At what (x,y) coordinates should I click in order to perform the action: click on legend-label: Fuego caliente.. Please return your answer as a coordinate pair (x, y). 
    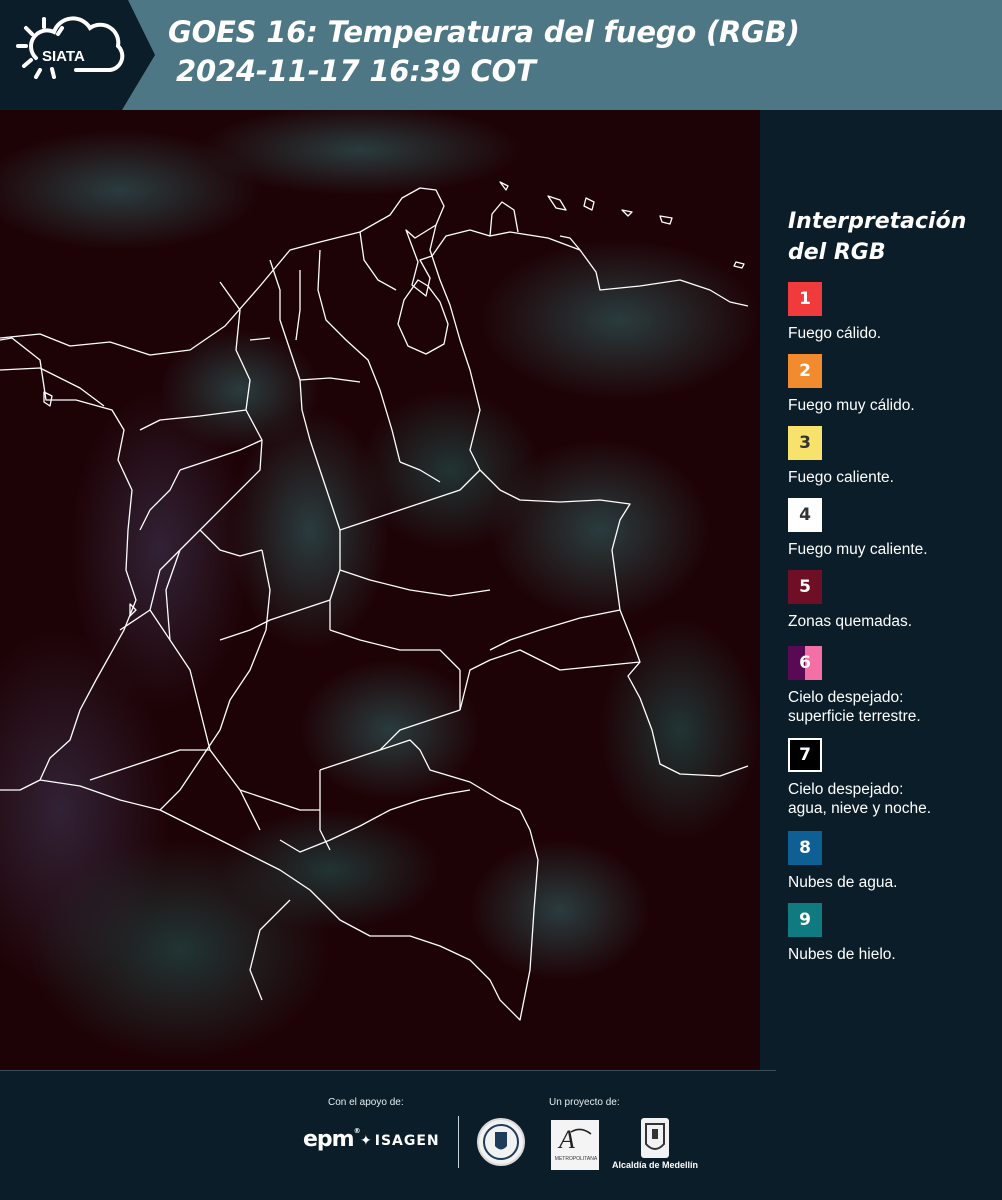
    Looking at the image, I should click on (841, 477).